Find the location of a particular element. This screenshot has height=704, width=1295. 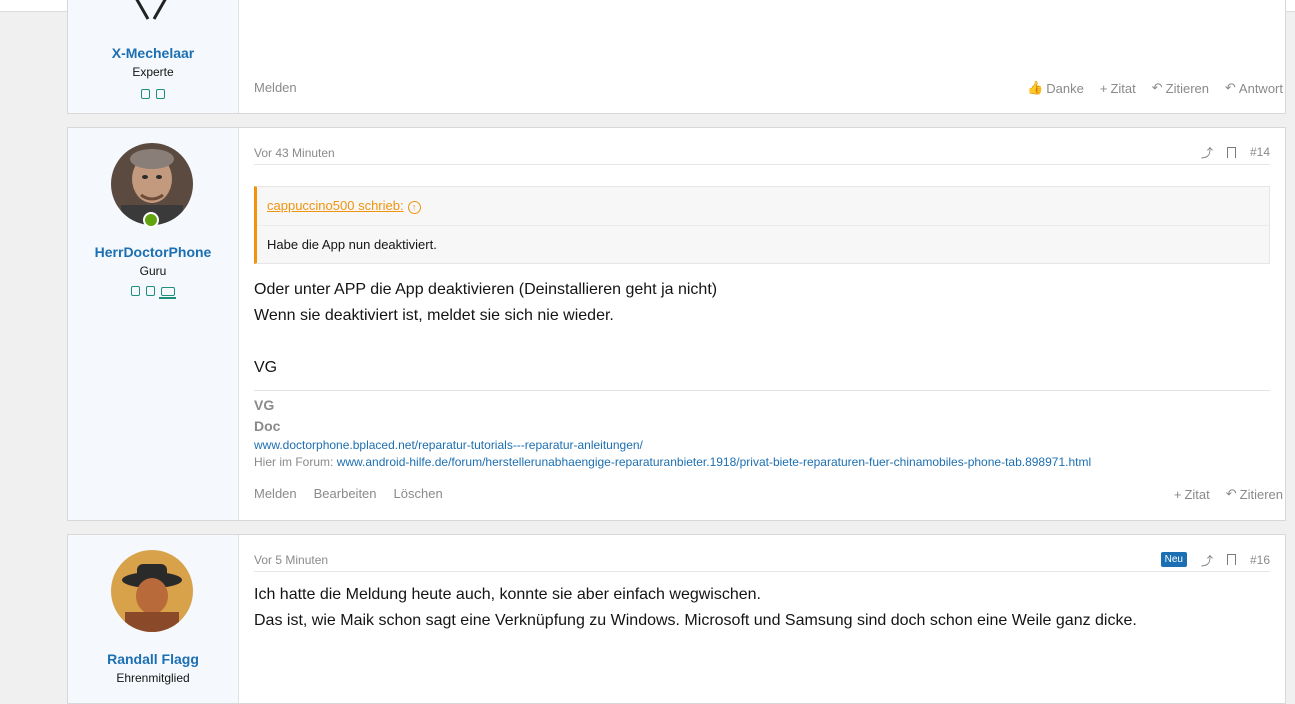

arrow-up-icon: ↑ is located at coordinates (414, 207).